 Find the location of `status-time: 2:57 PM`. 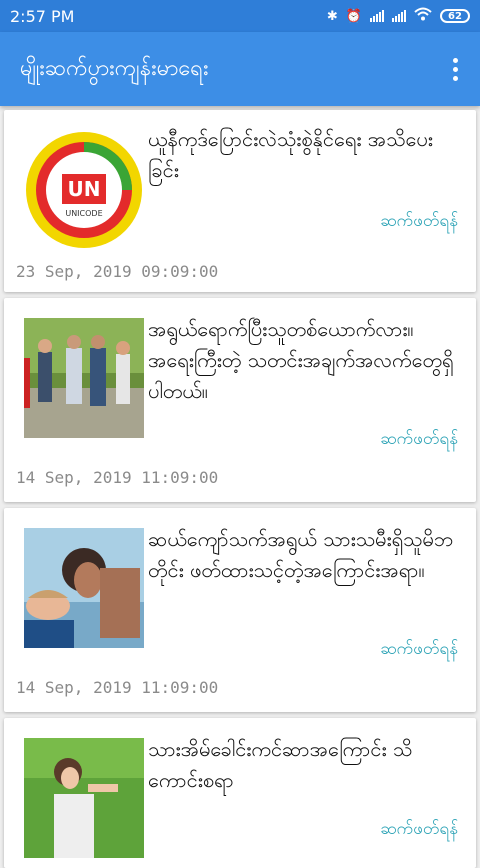

status-time: 2:57 PM is located at coordinates (42, 16).